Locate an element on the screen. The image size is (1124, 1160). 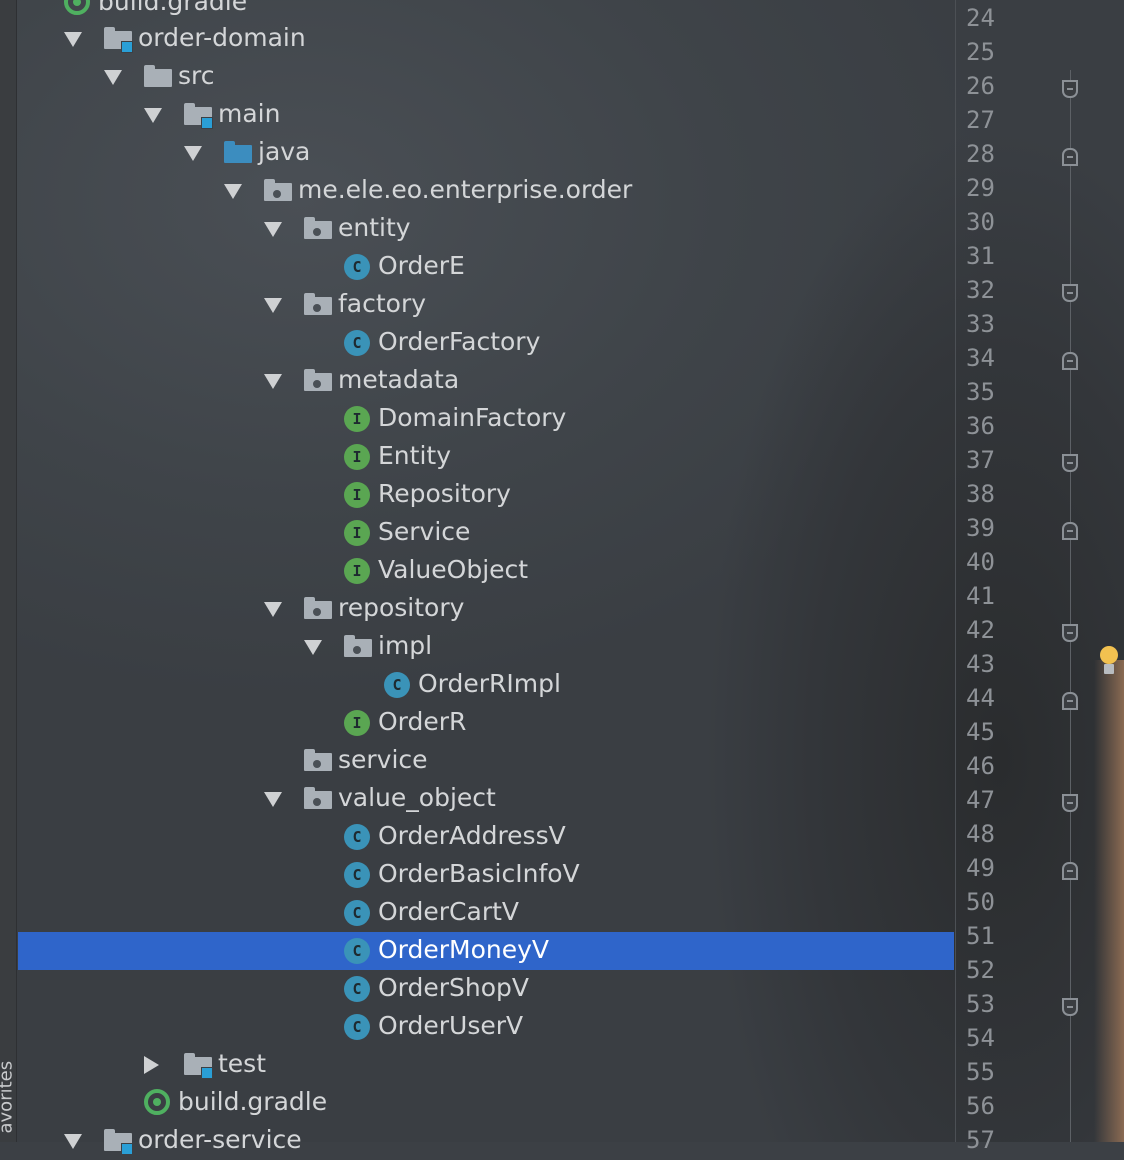
line-number: 37 is located at coordinates (996, 460).